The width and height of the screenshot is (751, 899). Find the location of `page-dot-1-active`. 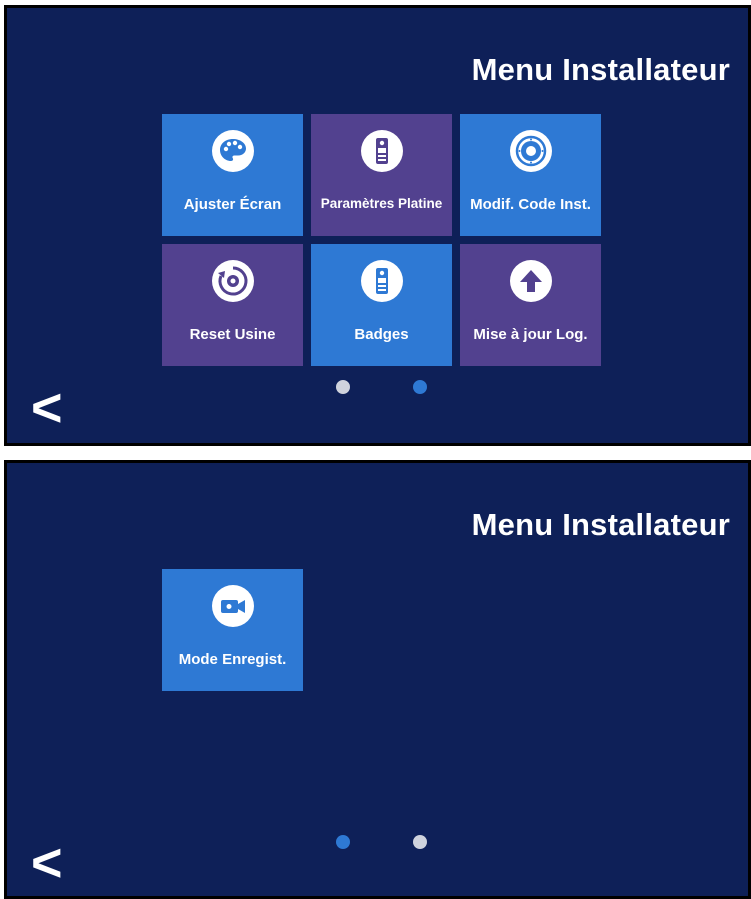

page-dot-1-active is located at coordinates (343, 842).